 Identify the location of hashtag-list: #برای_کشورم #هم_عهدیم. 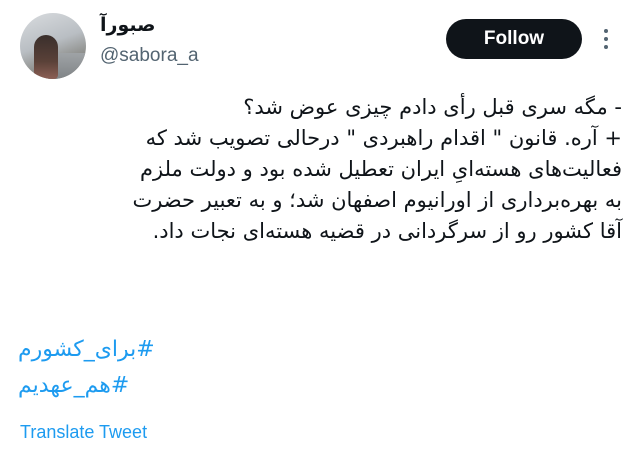
(168, 368).